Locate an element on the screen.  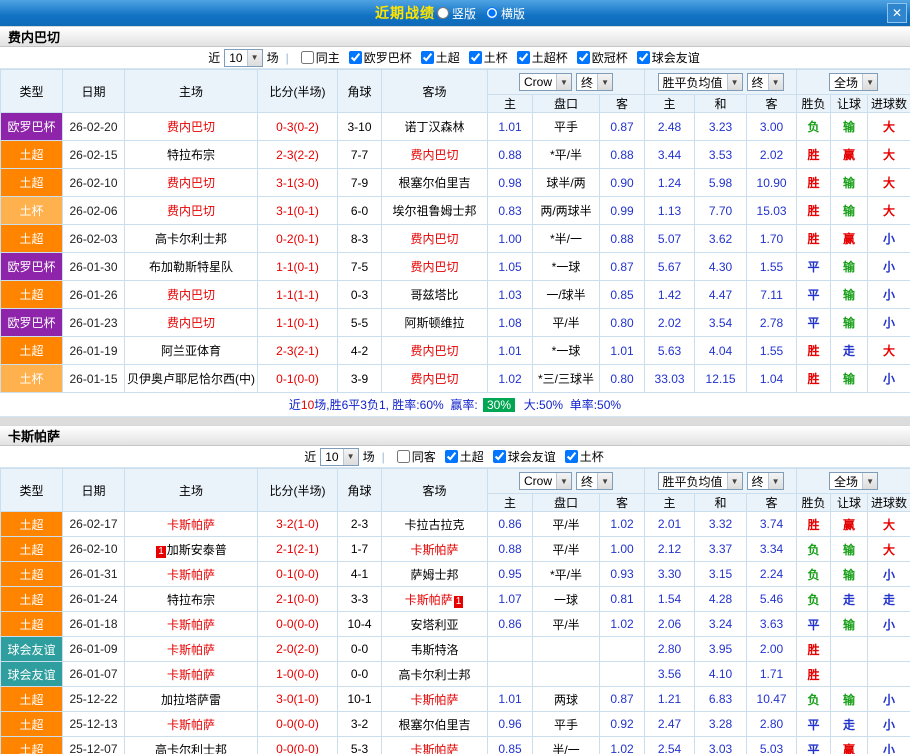
goals-result-cell is located at coordinates (888, 674).